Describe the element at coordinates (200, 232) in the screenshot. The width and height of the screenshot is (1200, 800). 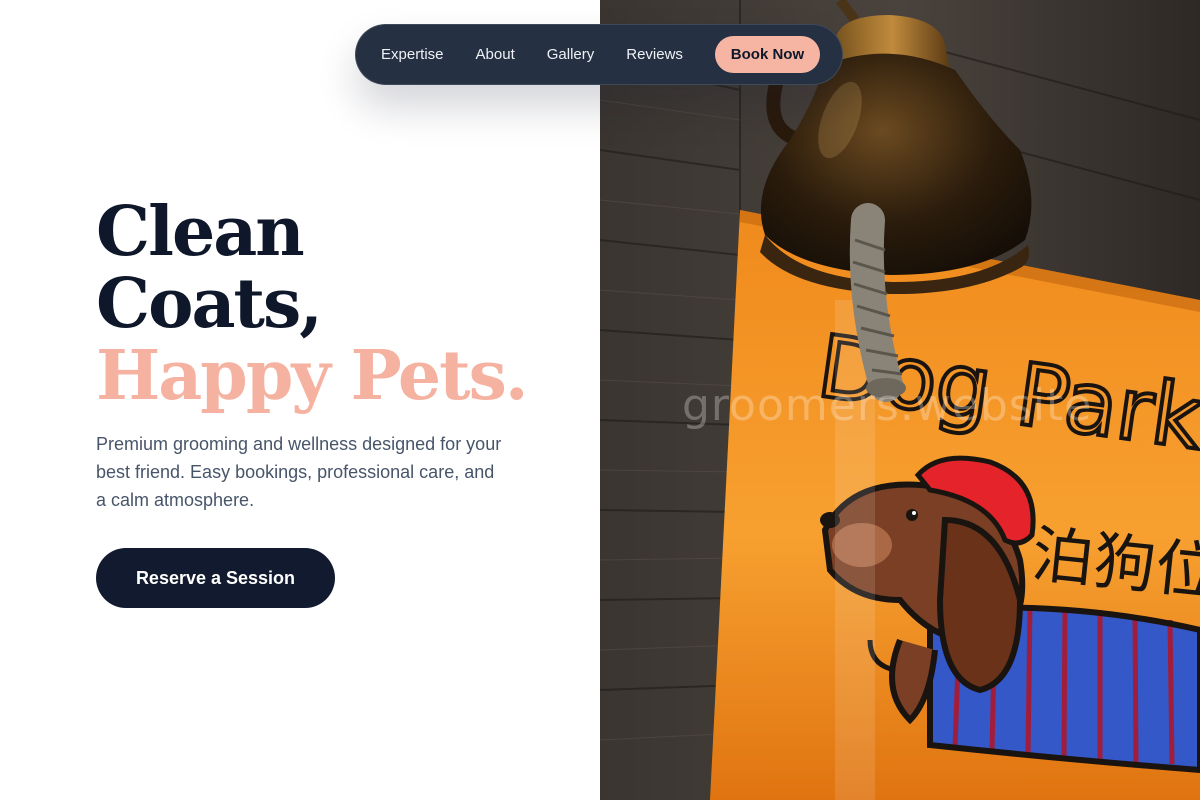
I see `headline-line-1: Clean` at that location.